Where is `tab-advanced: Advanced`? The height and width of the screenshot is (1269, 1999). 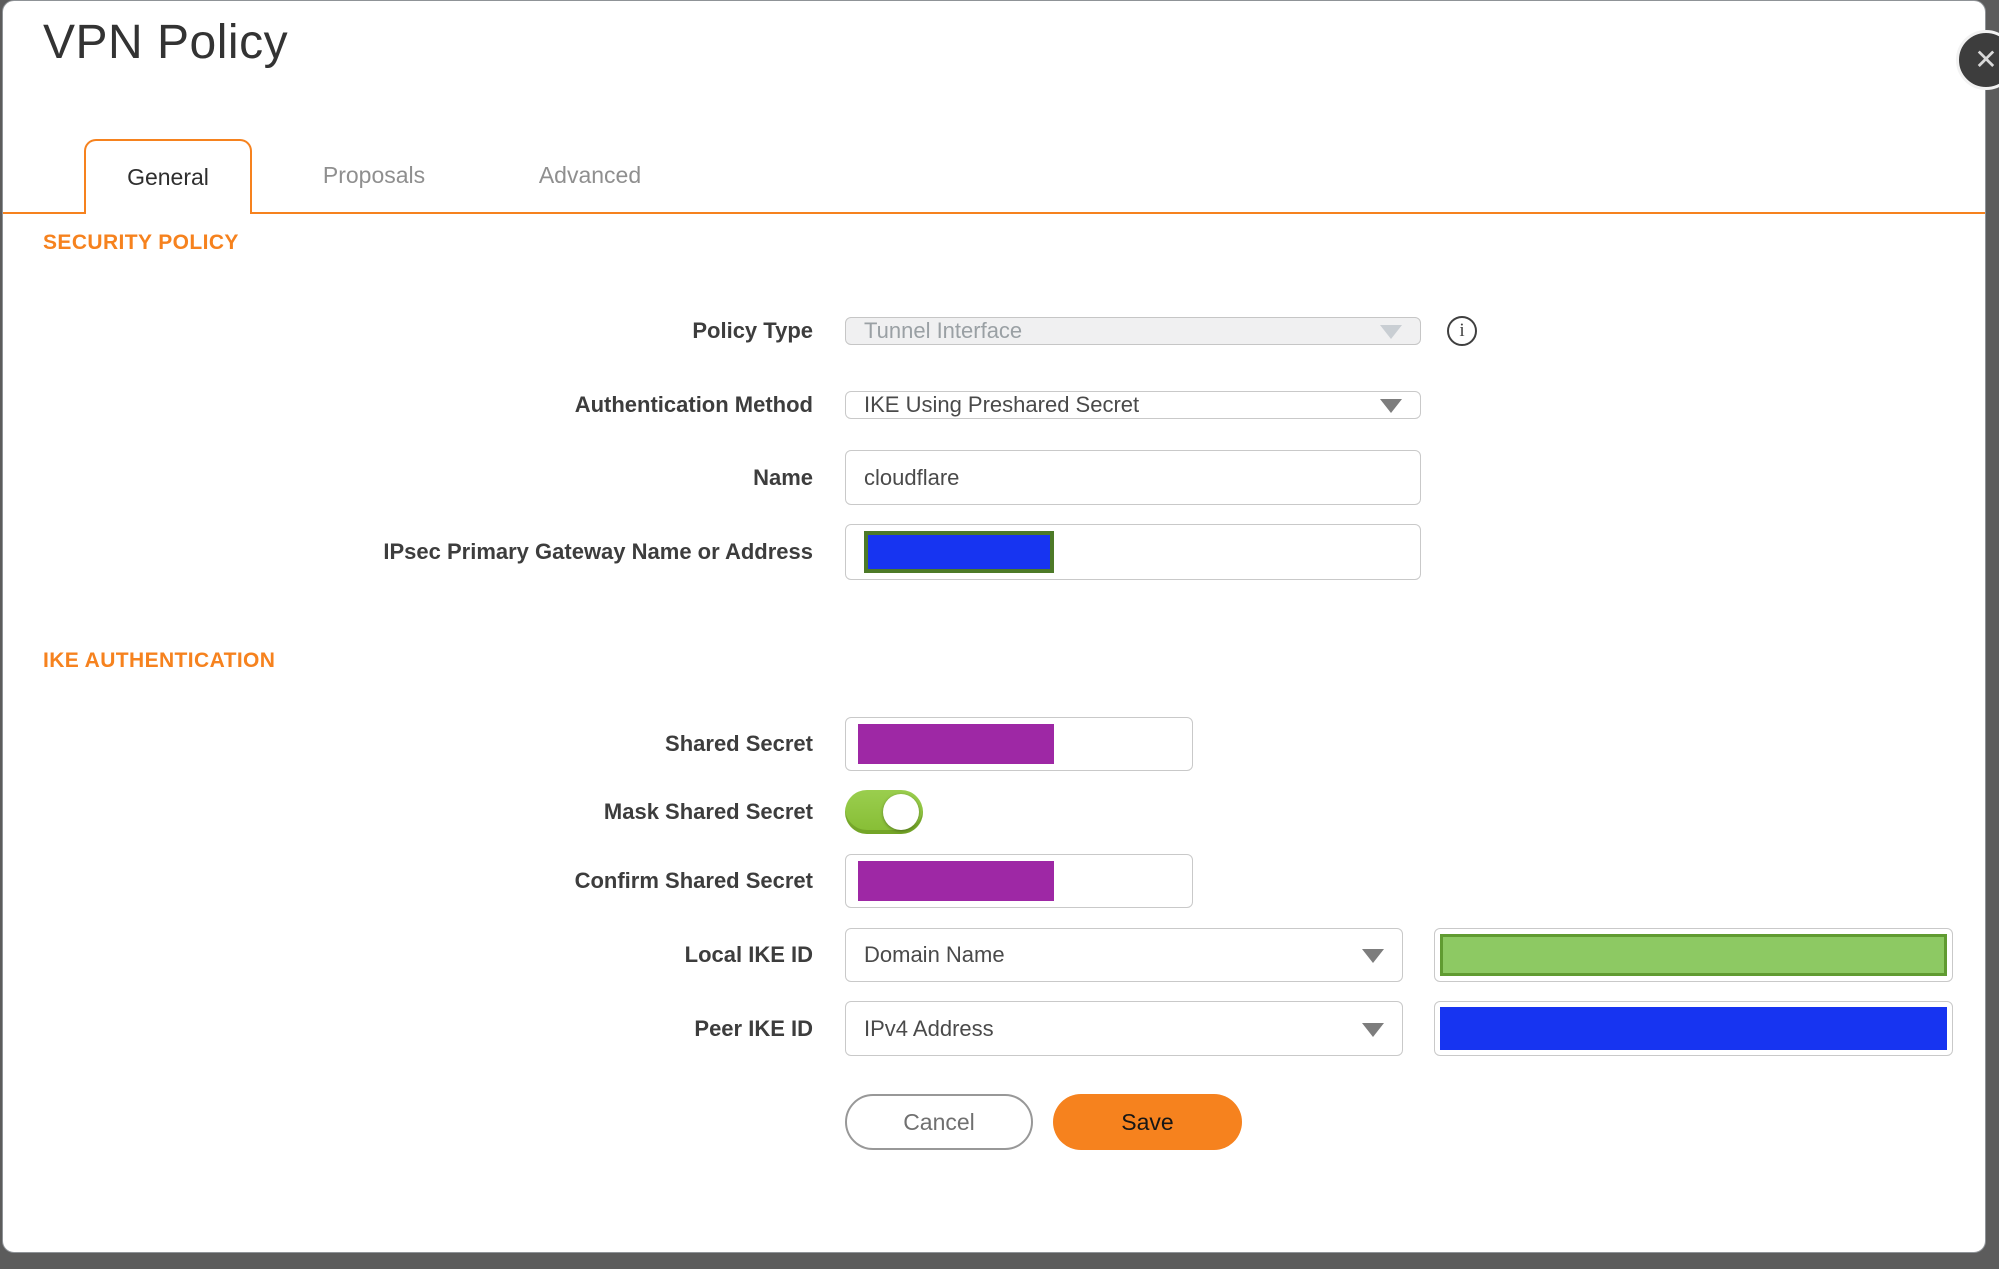
tab-advanced: Advanced is located at coordinates (590, 175).